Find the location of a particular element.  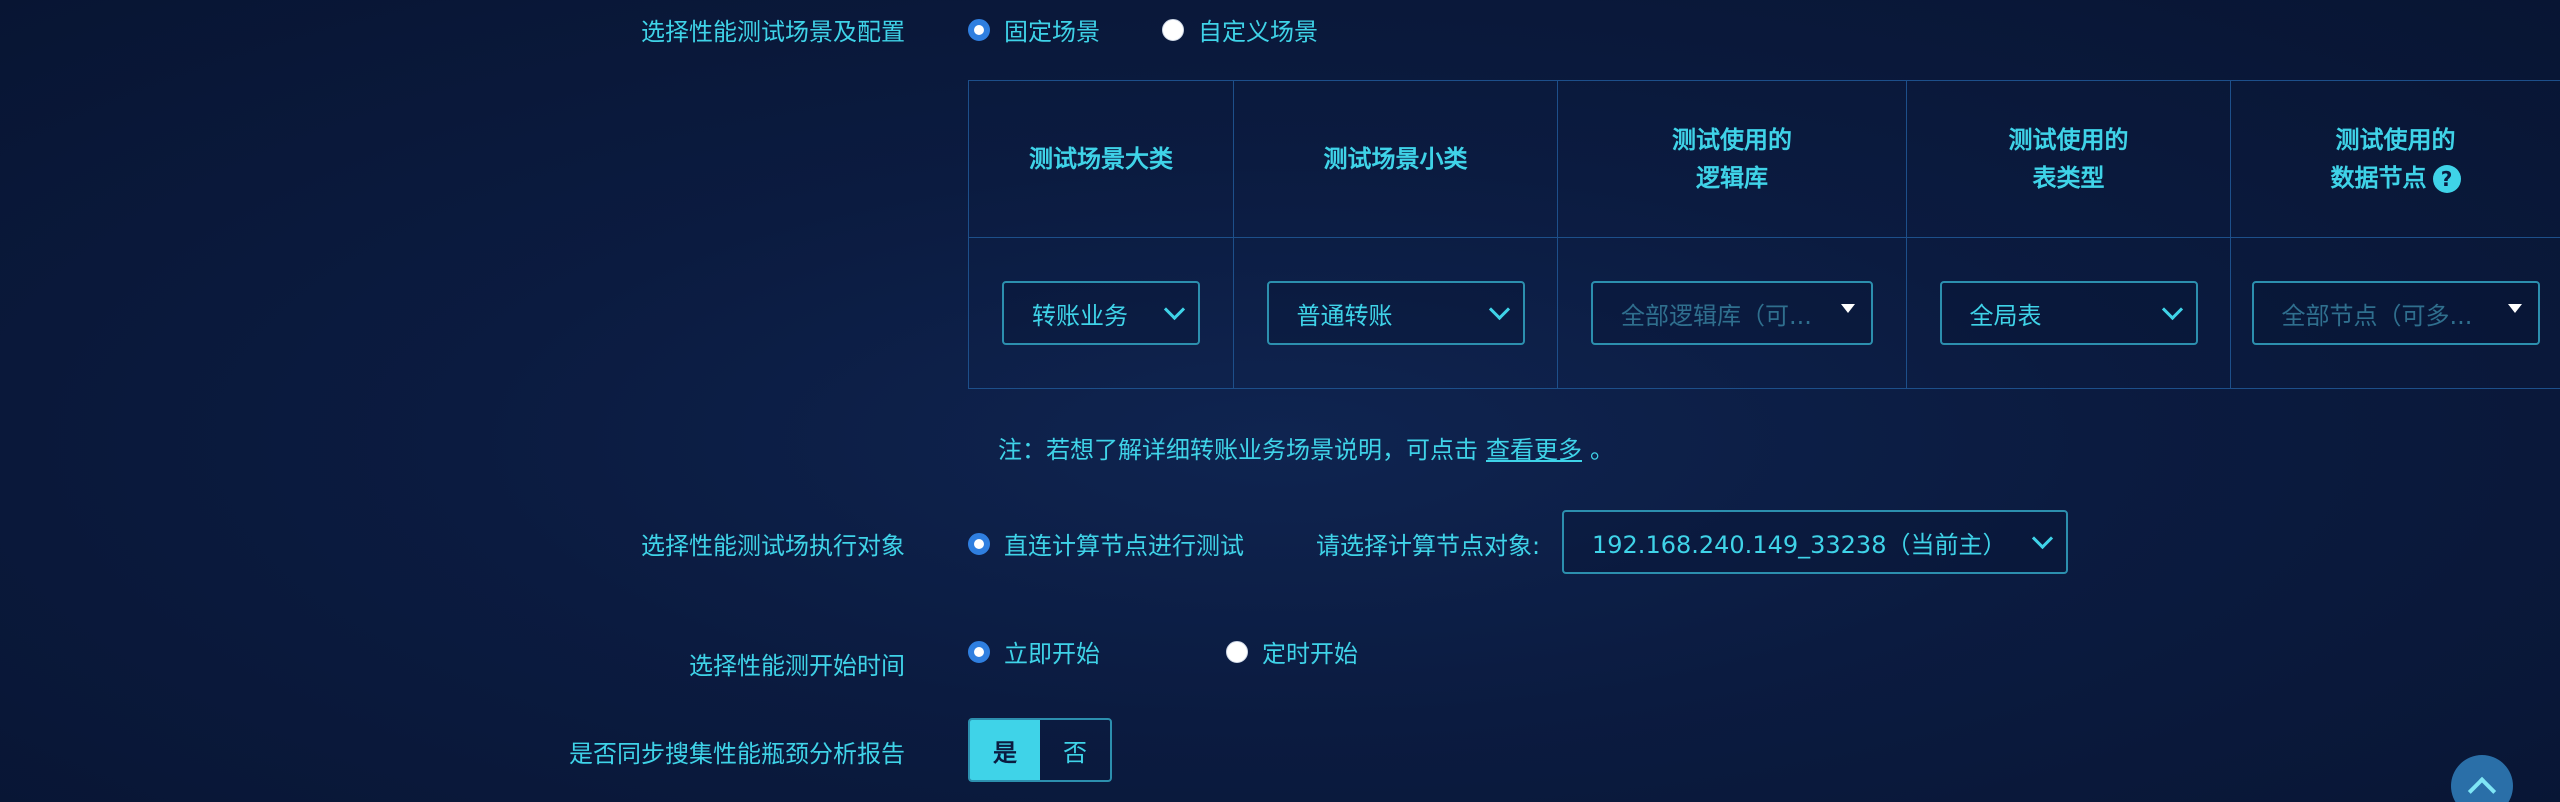

radio-label: 直连计算节点进行测试 is located at coordinates (1124, 546).